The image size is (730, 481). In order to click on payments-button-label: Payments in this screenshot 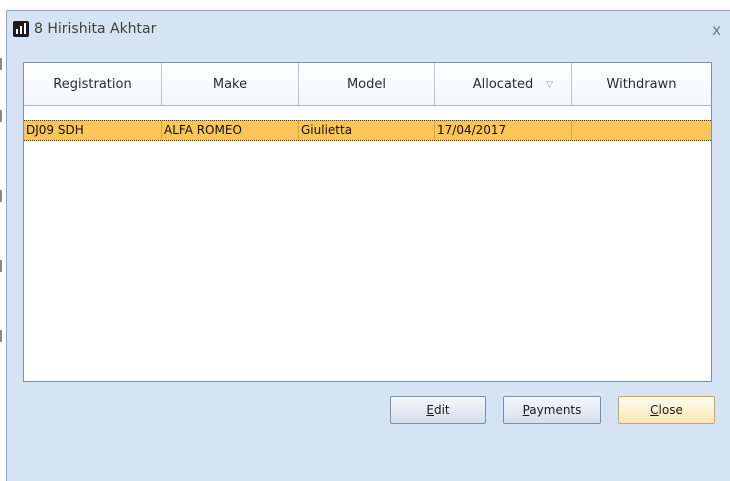, I will do `click(552, 410)`.